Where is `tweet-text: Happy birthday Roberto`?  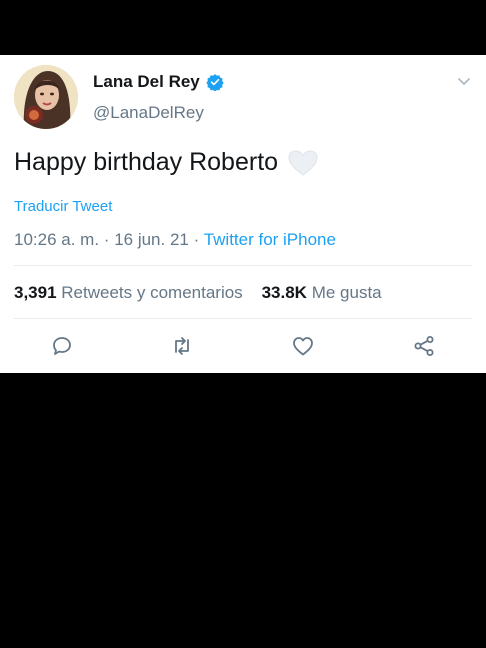 tweet-text: Happy birthday Roberto is located at coordinates (166, 162).